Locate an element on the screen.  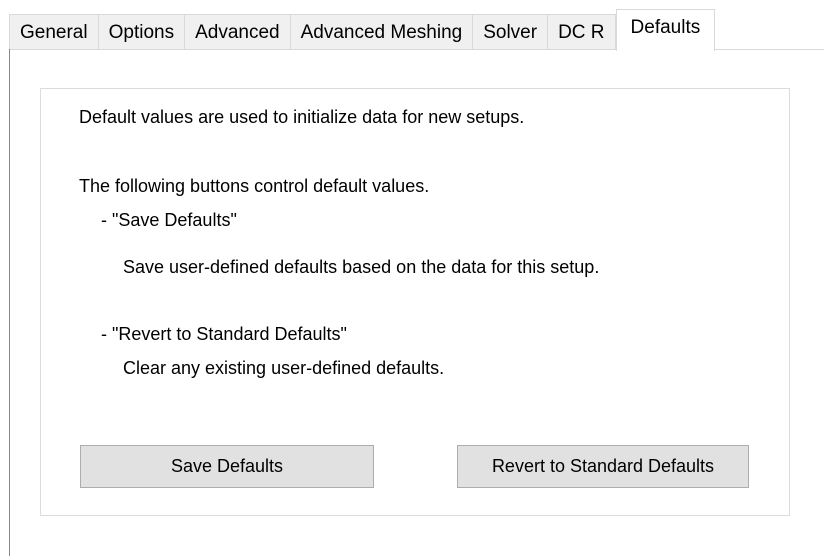
save-defaults-button: Save Defaults is located at coordinates (227, 466).